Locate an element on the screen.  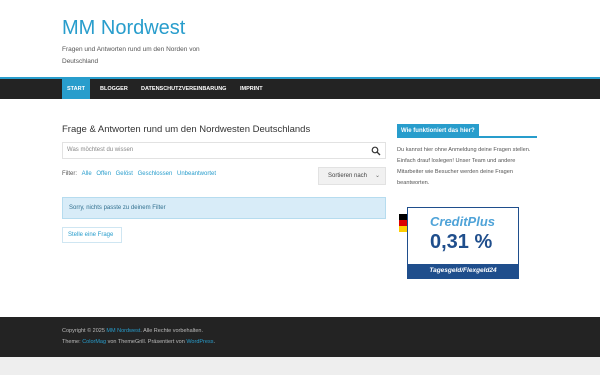
sort-label: Sortieren nach is located at coordinates (348, 176).